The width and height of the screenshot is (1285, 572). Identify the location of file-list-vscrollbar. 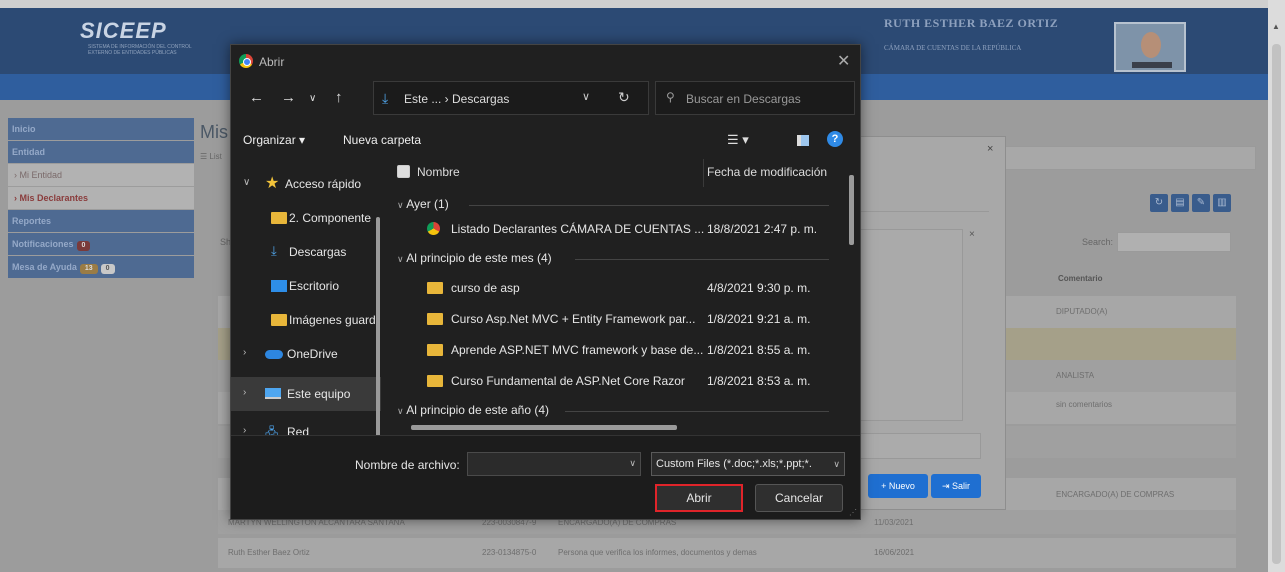
(851, 210).